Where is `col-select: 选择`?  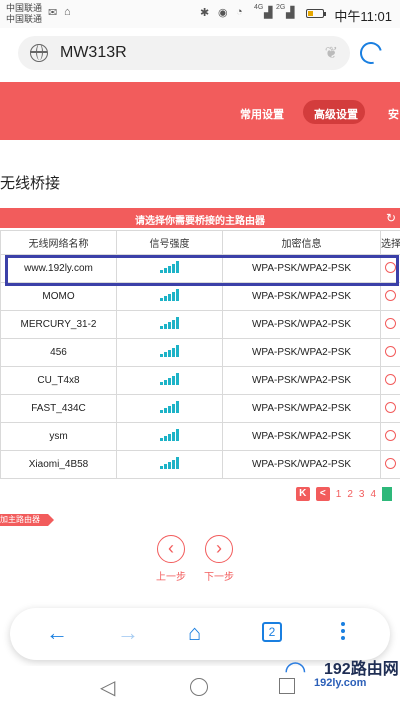
col-select: 选择 is located at coordinates (390, 242).